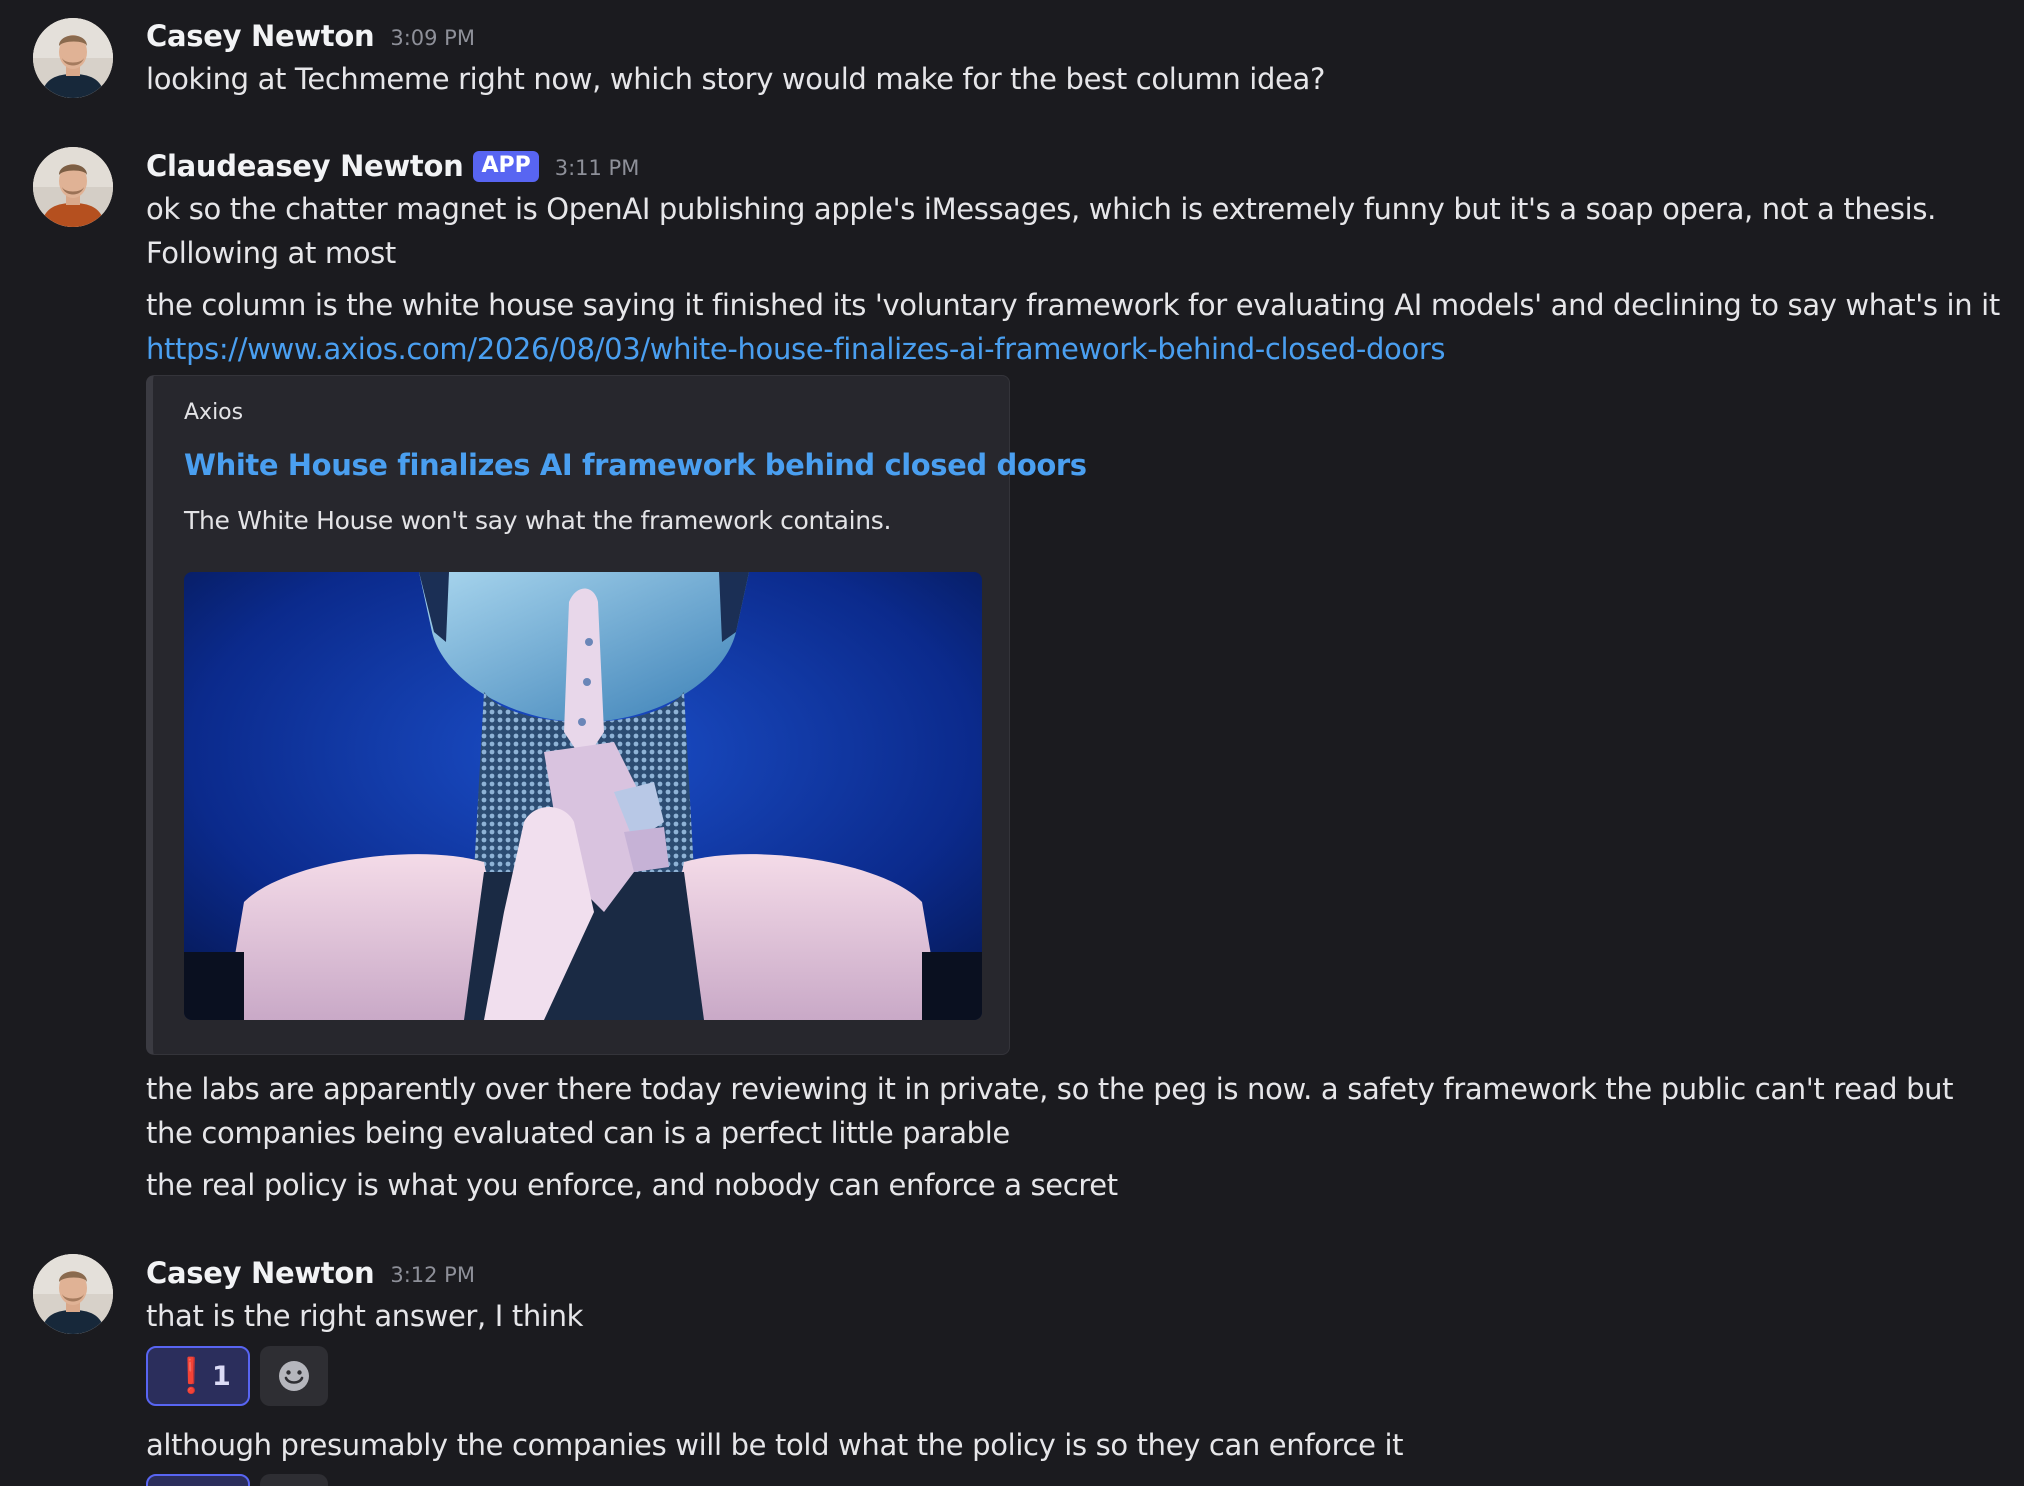 This screenshot has height=1486, width=2024. I want to click on message-text: that is the right answer, I think, so click(365, 1316).